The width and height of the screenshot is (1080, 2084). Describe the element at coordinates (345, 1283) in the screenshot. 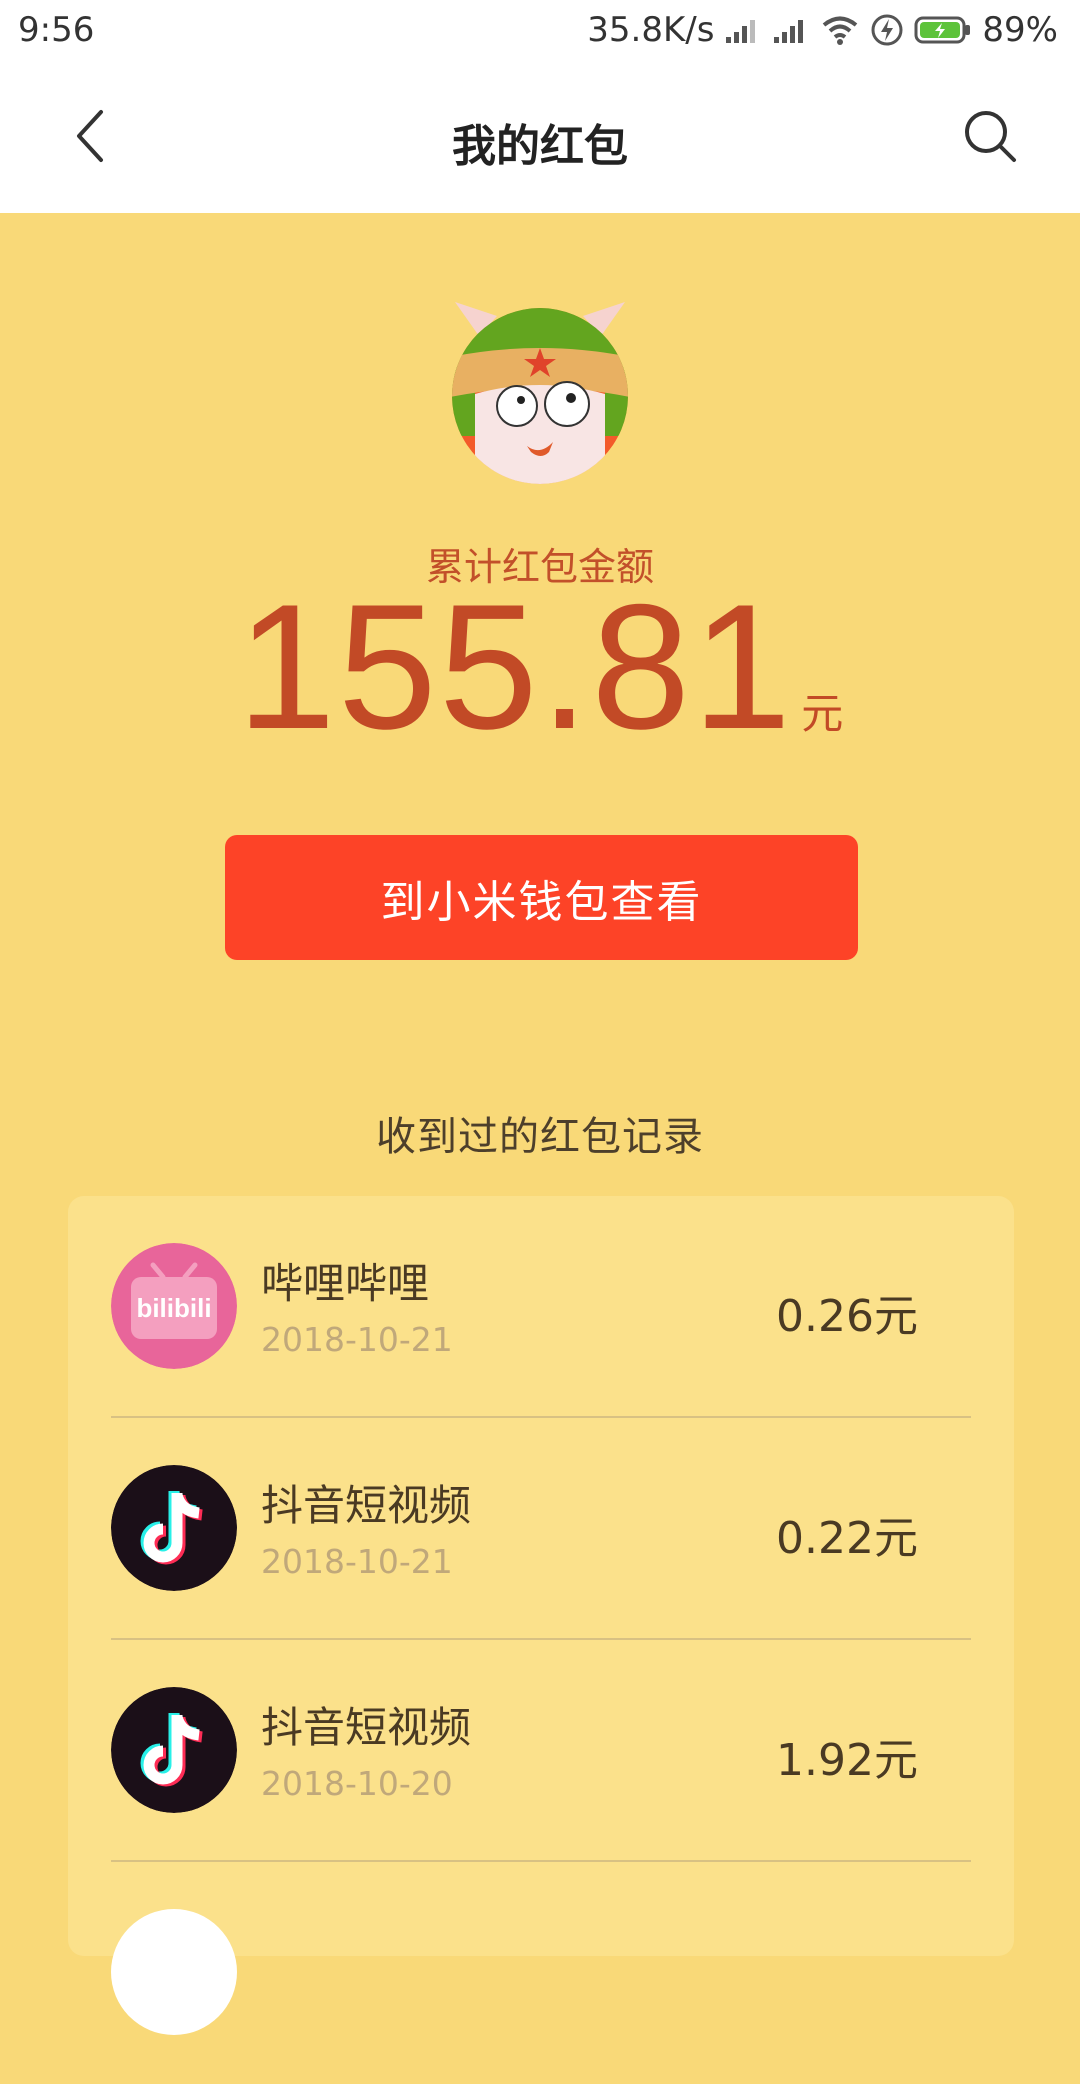

I see `record-name: 哔哩哔哩` at that location.